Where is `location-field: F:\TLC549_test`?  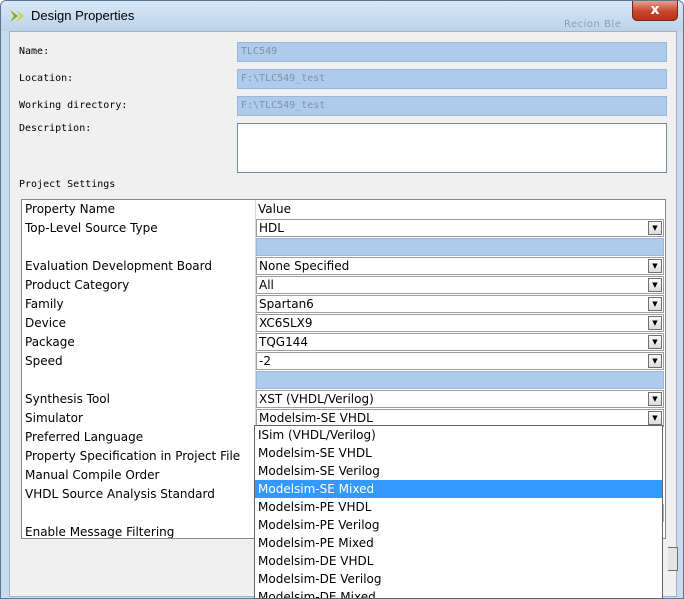 location-field: F:\TLC549_test is located at coordinates (452, 79).